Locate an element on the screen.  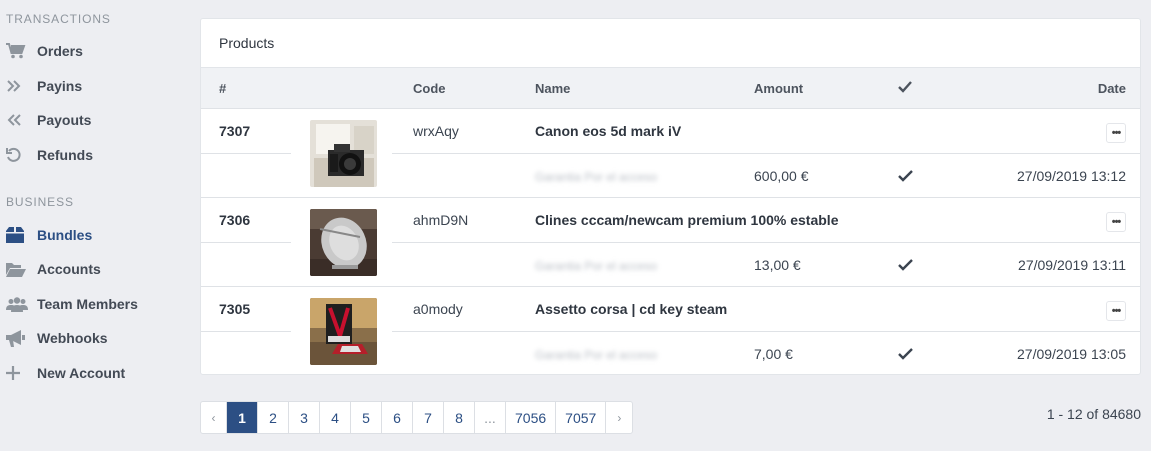
sidebar-item-accounts: Accounts is located at coordinates (53, 269).